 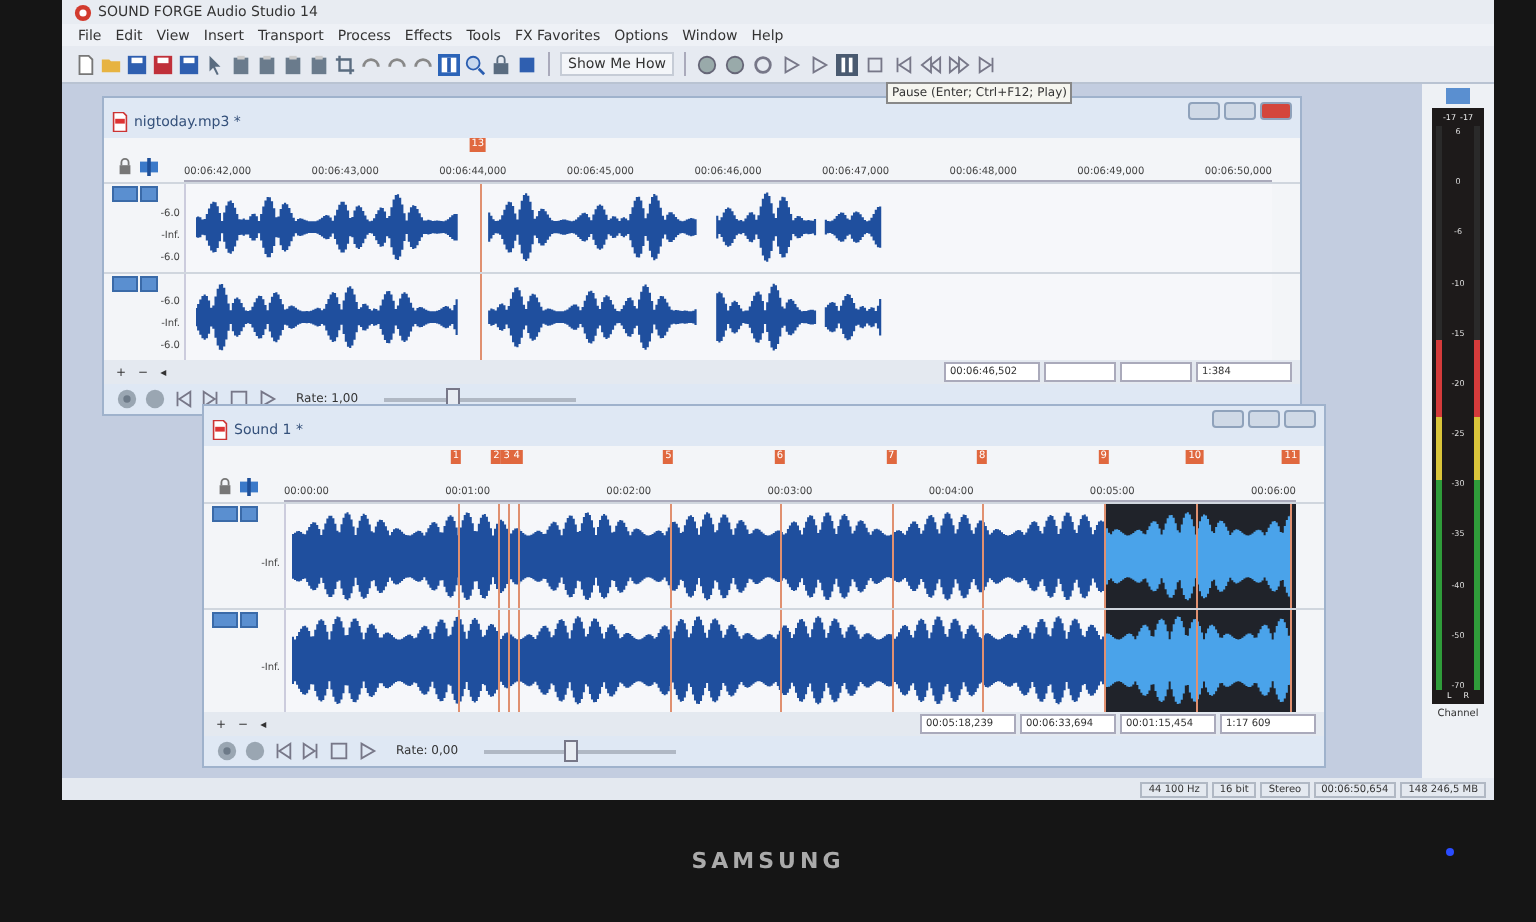 I want to click on crop-icon, so click(x=345, y=64).